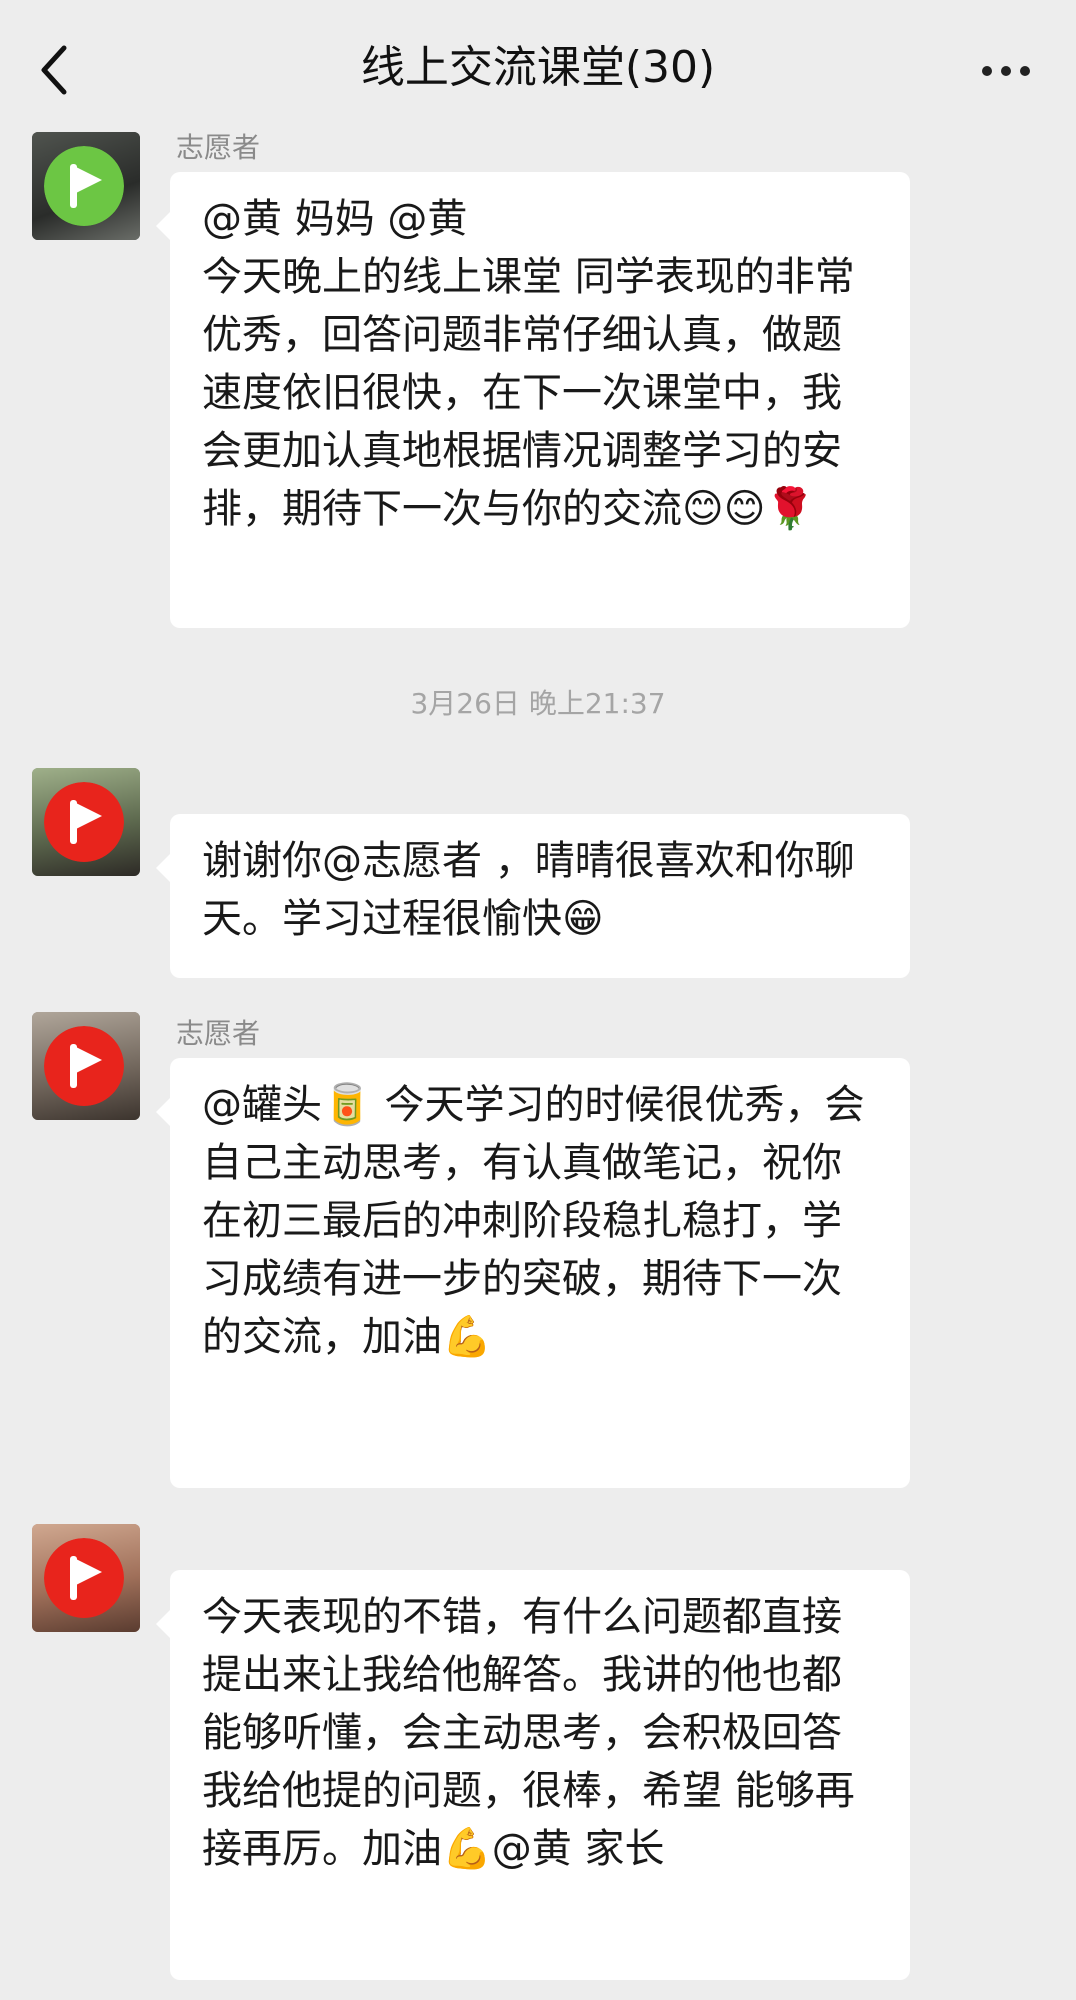  Describe the element at coordinates (538, 703) in the screenshot. I see `timestamp: 3月26日 晚上21:37` at that location.